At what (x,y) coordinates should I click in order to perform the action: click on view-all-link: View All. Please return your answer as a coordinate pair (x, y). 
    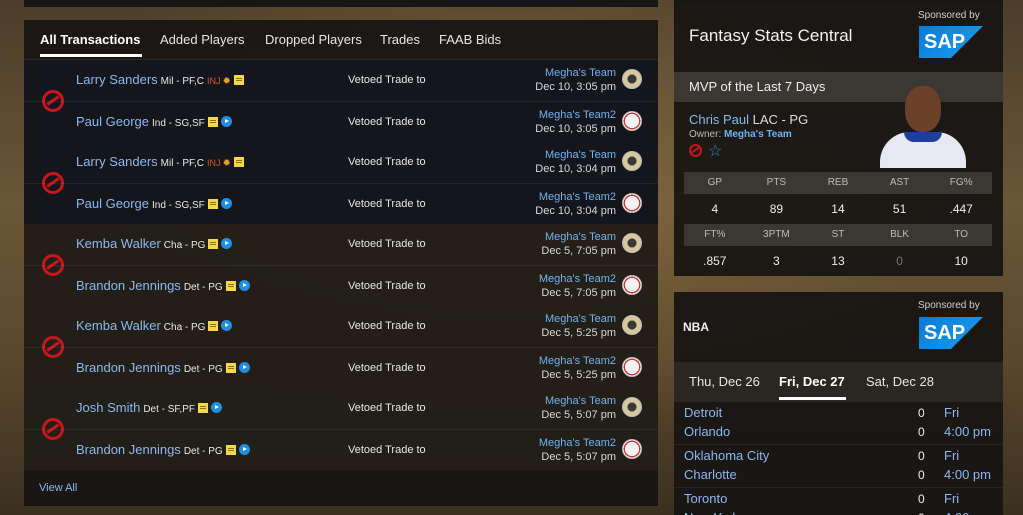
    Looking at the image, I should click on (58, 488).